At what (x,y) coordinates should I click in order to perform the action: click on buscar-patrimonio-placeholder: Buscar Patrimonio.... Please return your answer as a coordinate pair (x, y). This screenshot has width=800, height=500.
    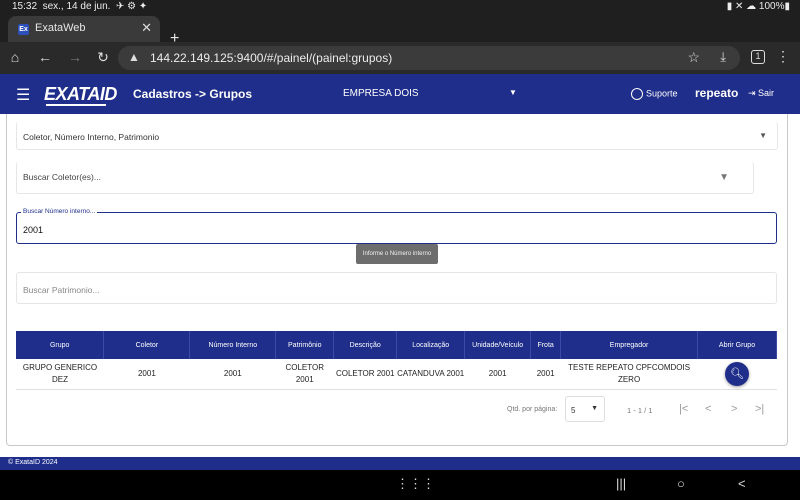
    Looking at the image, I should click on (61, 290).